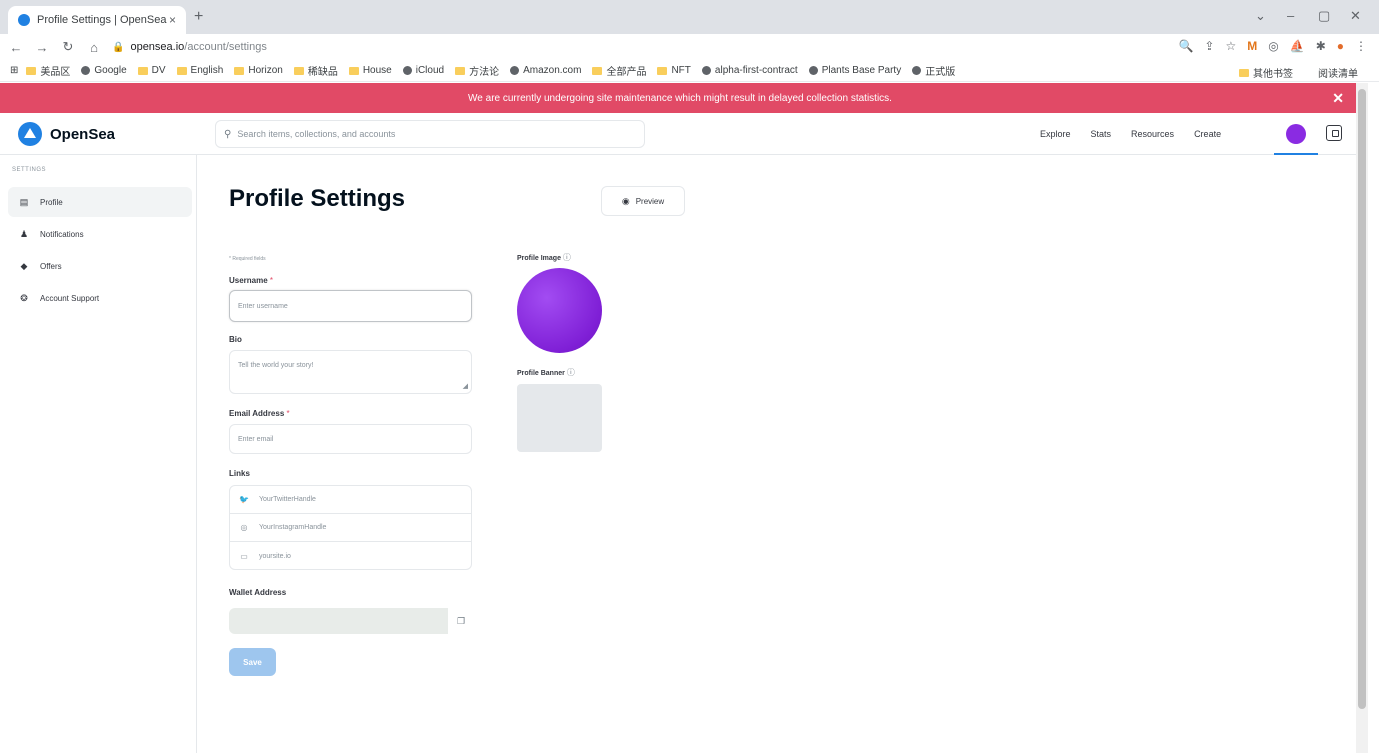  I want to click on username-label: Username *, so click(251, 280).